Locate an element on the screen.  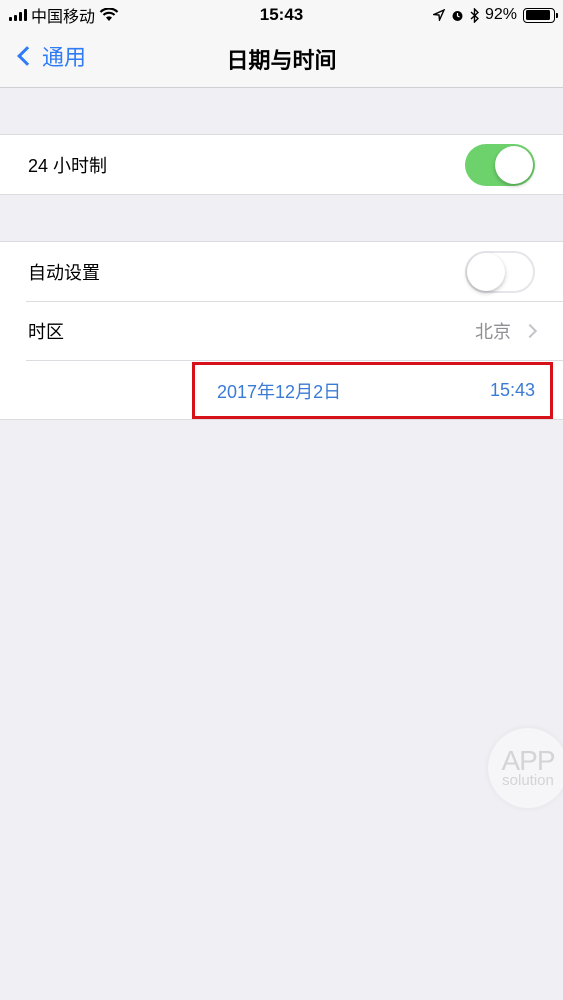
row-24-hour: 24 小时制 is located at coordinates (281, 164).